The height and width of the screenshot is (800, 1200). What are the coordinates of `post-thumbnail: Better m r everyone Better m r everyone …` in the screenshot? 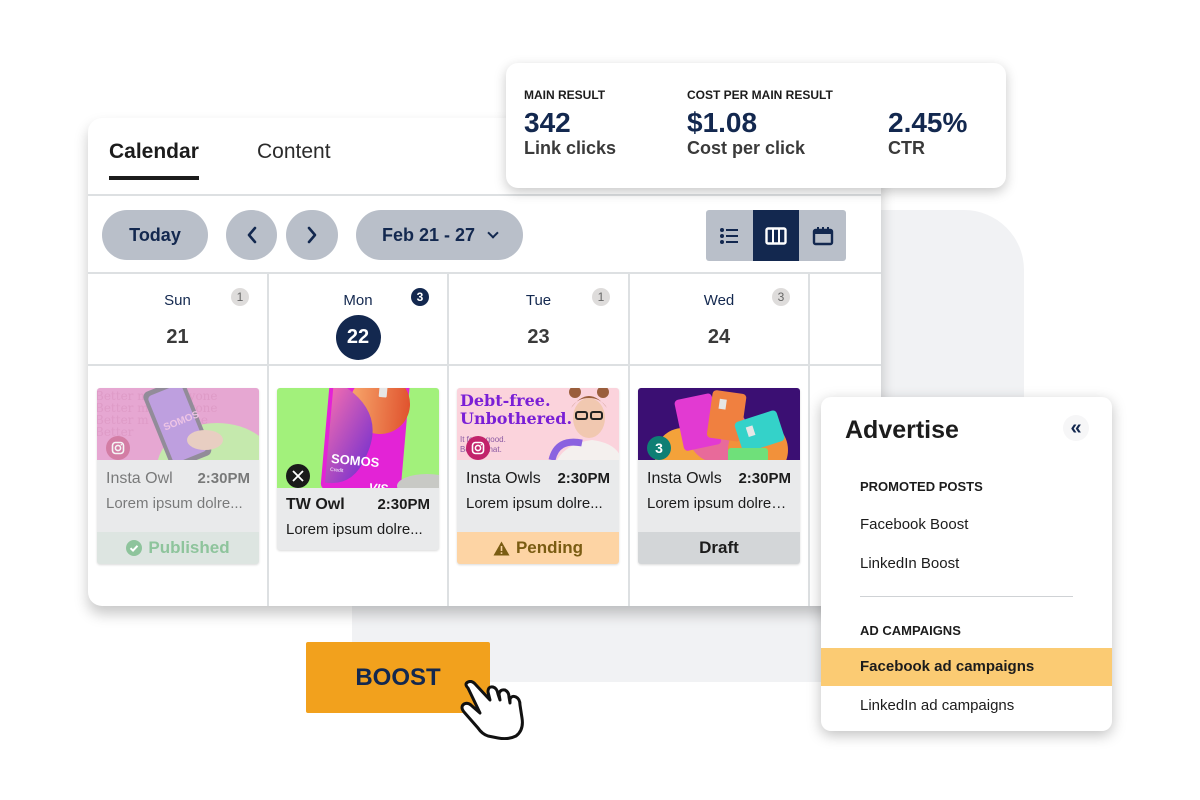 It's located at (178, 424).